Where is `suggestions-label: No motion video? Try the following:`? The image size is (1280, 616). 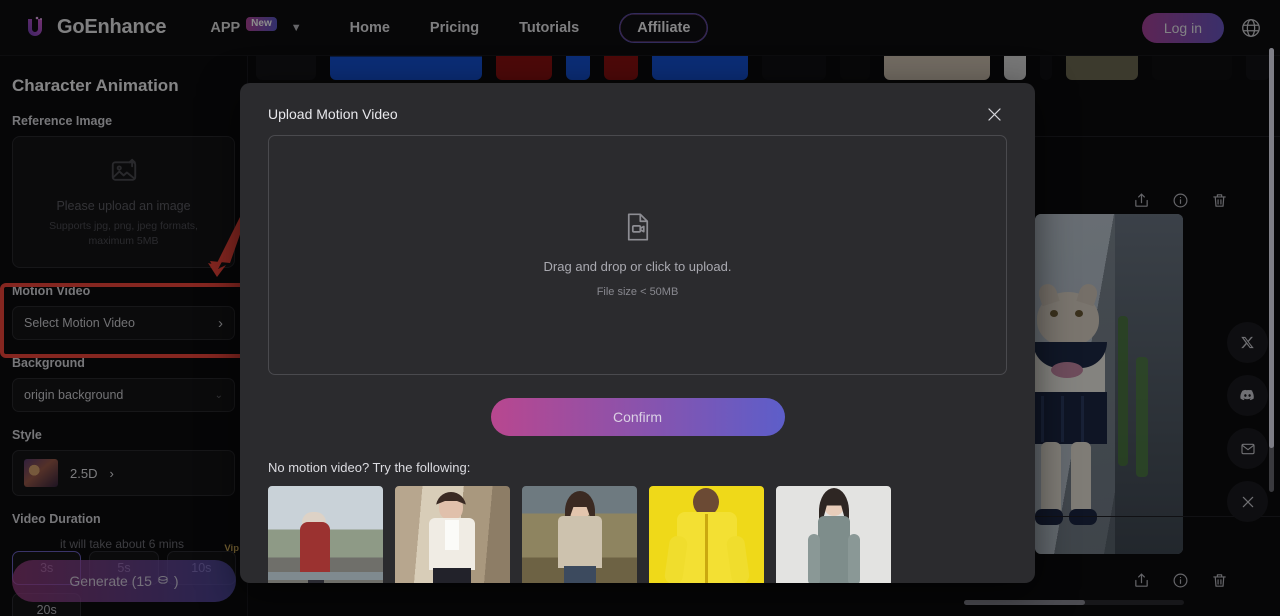
suggestions-label: No motion video? Try the following: is located at coordinates (369, 467).